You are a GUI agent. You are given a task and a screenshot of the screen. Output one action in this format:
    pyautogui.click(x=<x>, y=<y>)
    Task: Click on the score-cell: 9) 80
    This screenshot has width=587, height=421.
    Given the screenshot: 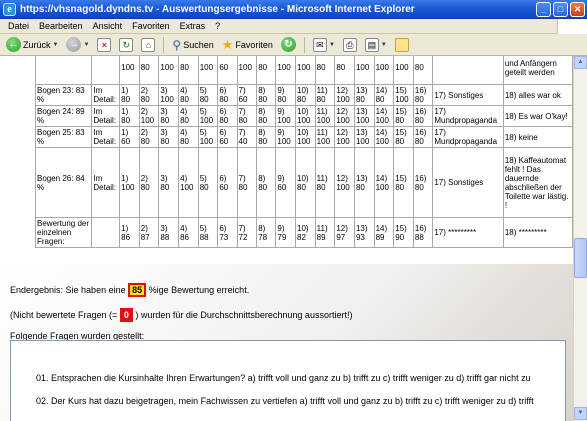 What is the action you would take?
    pyautogui.click(x=286, y=95)
    